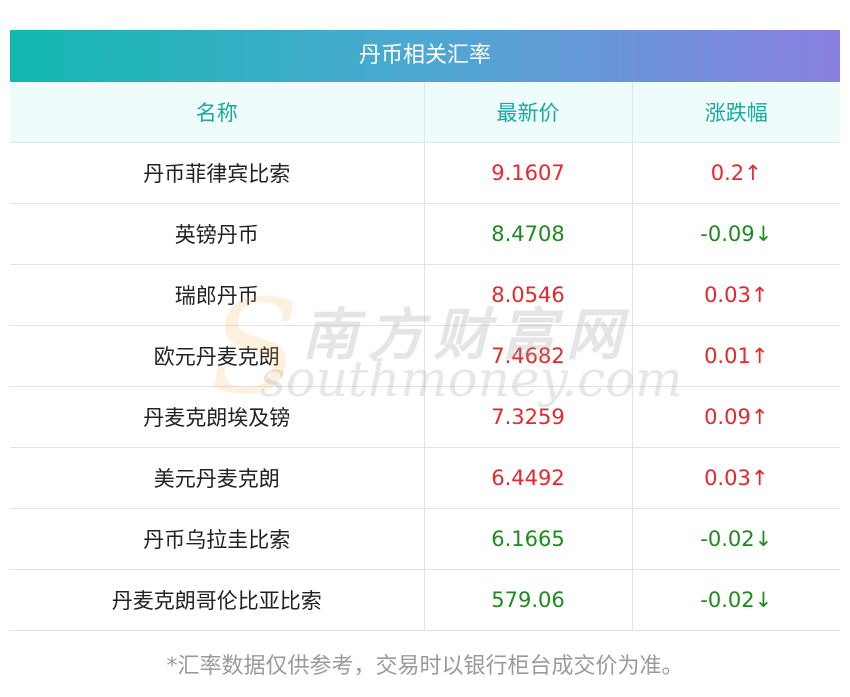  What do you see at coordinates (736, 173) in the screenshot?
I see `change-percent: 0.2↑` at bounding box center [736, 173].